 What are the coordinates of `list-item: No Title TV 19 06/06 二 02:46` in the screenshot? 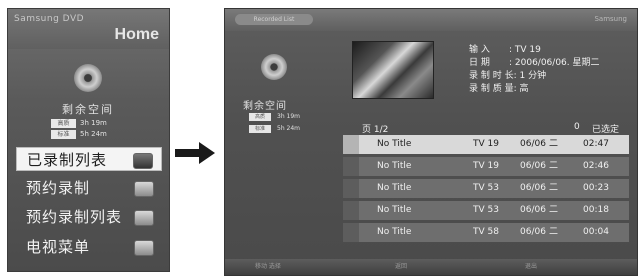 It's located at (486, 166).